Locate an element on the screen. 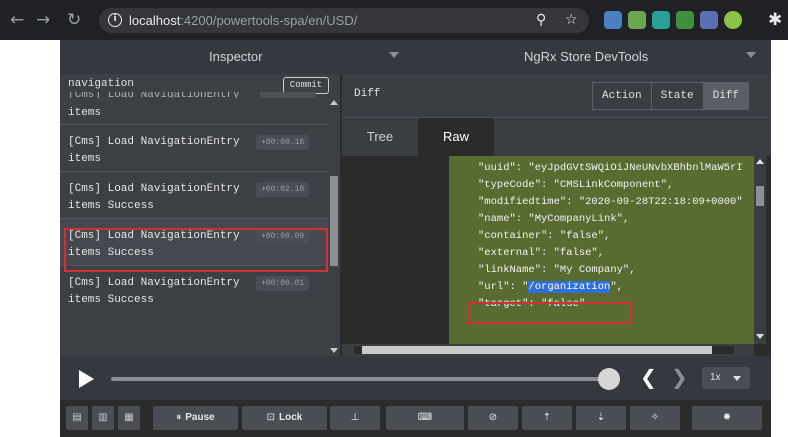 The image size is (788, 437). code-line: "typeCode": "CMSLinkComponent", is located at coordinates (576, 185).